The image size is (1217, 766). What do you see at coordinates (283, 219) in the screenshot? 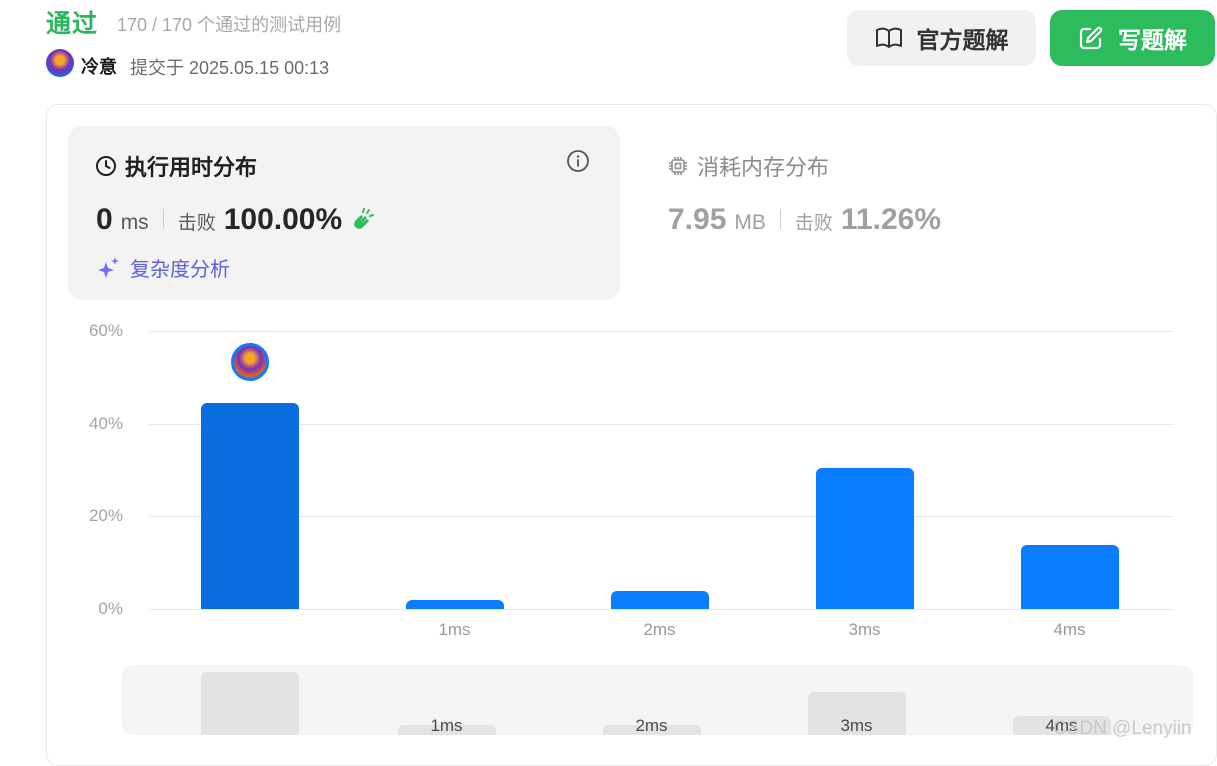
I see `runtime-beat-percent: 100.00%` at bounding box center [283, 219].